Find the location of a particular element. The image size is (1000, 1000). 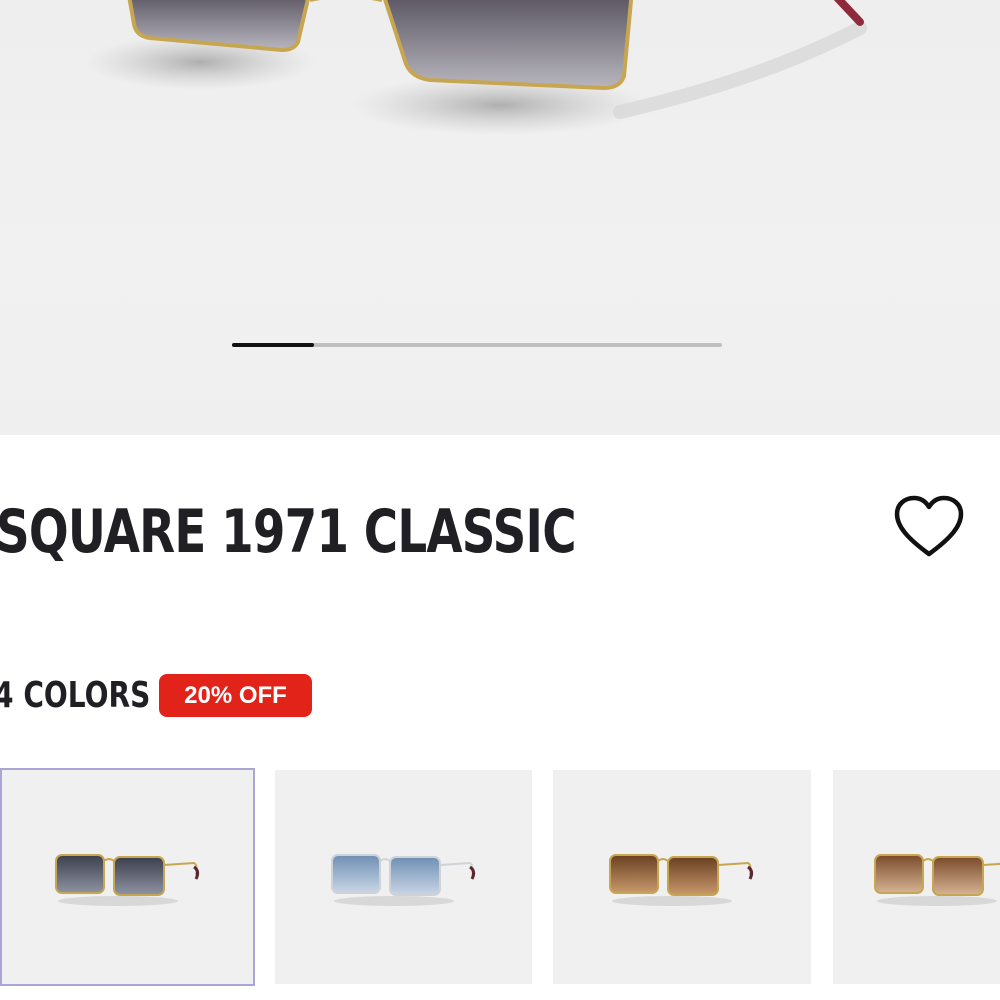

add-to-wishlist-button is located at coordinates (929, 527).